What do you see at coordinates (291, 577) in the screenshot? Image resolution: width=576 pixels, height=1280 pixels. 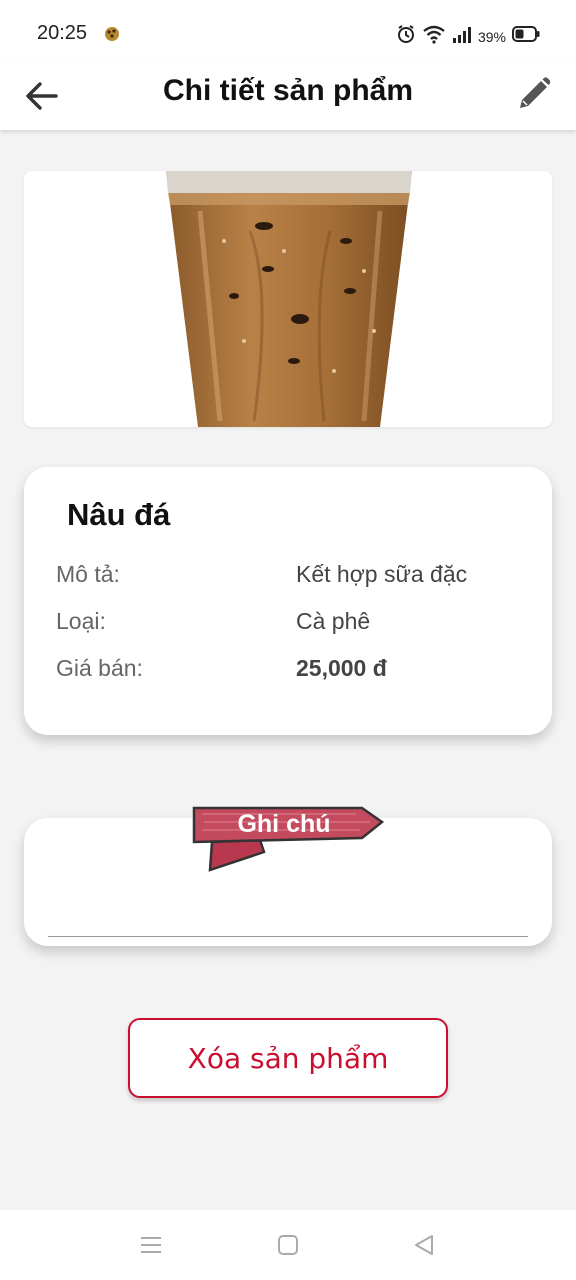 I see `description-row: Mô tả: Kết hợp sữa đặc` at bounding box center [291, 577].